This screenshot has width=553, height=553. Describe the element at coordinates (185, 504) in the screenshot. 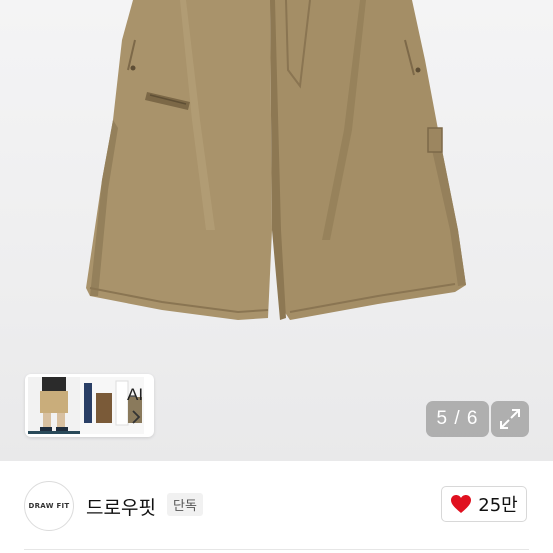

I see `exclusive-badge: 단독` at that location.